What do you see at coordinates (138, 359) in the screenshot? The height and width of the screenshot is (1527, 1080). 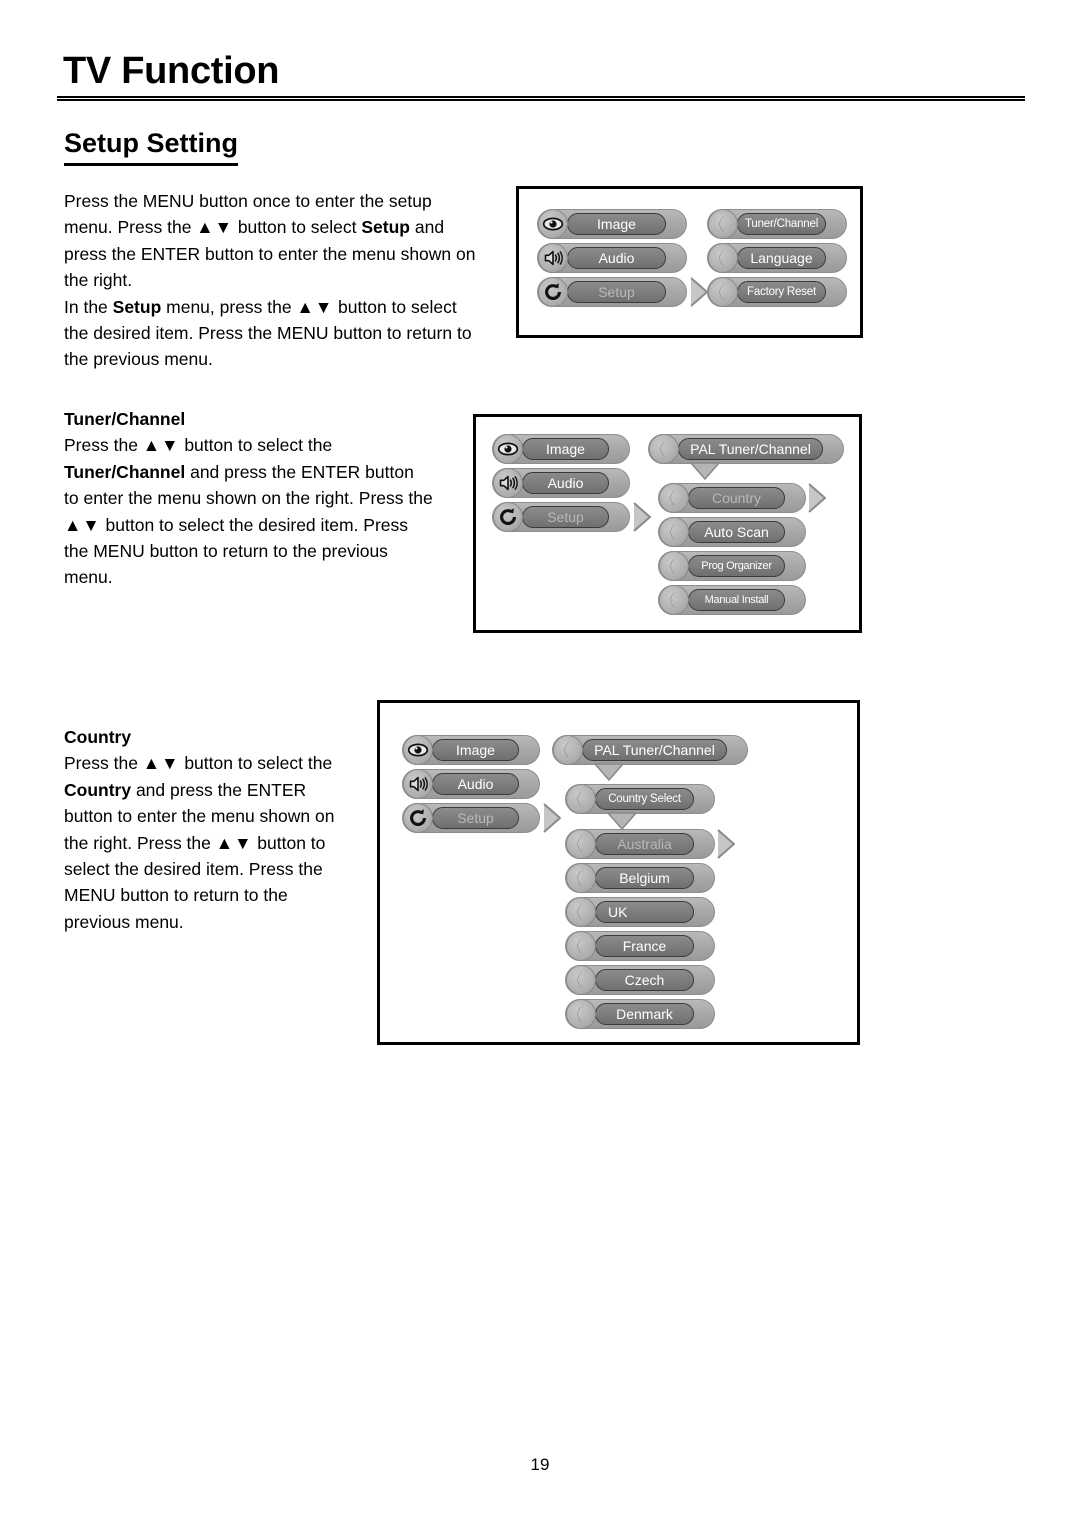 I see `setup-line-7: the previous menu.` at bounding box center [138, 359].